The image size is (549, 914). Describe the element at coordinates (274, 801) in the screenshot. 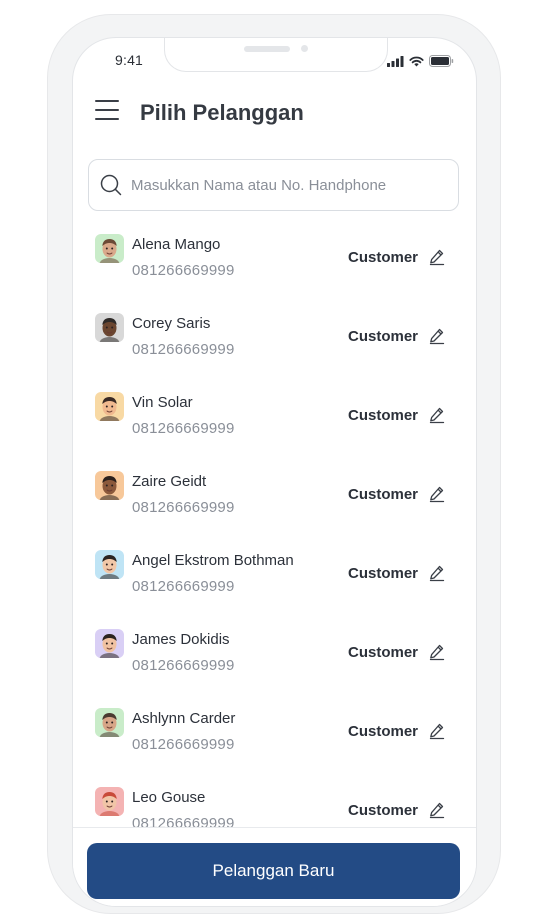

I see `customer-row: Leo Gouse 081266669999 Customer` at that location.